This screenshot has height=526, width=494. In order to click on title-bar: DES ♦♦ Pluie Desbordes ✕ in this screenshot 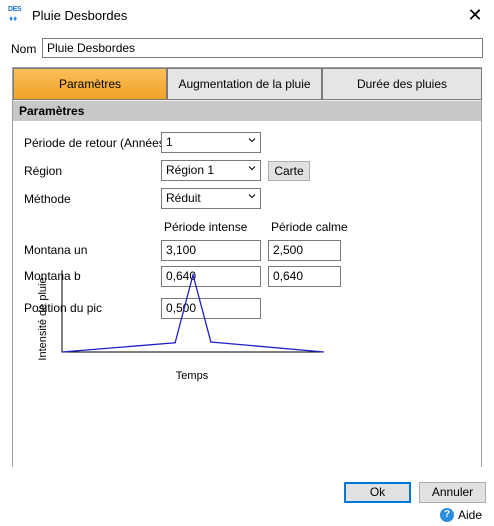, I will do `click(247, 16)`.